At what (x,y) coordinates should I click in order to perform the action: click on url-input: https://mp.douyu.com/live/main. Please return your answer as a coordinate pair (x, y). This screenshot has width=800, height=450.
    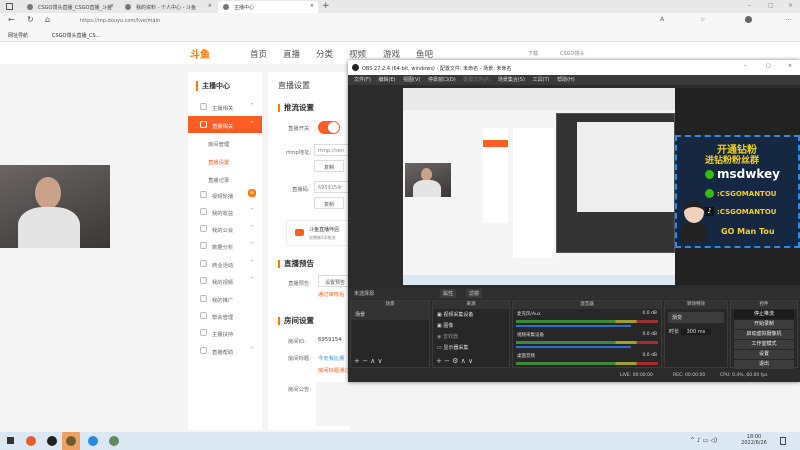
    Looking at the image, I should click on (177, 20).